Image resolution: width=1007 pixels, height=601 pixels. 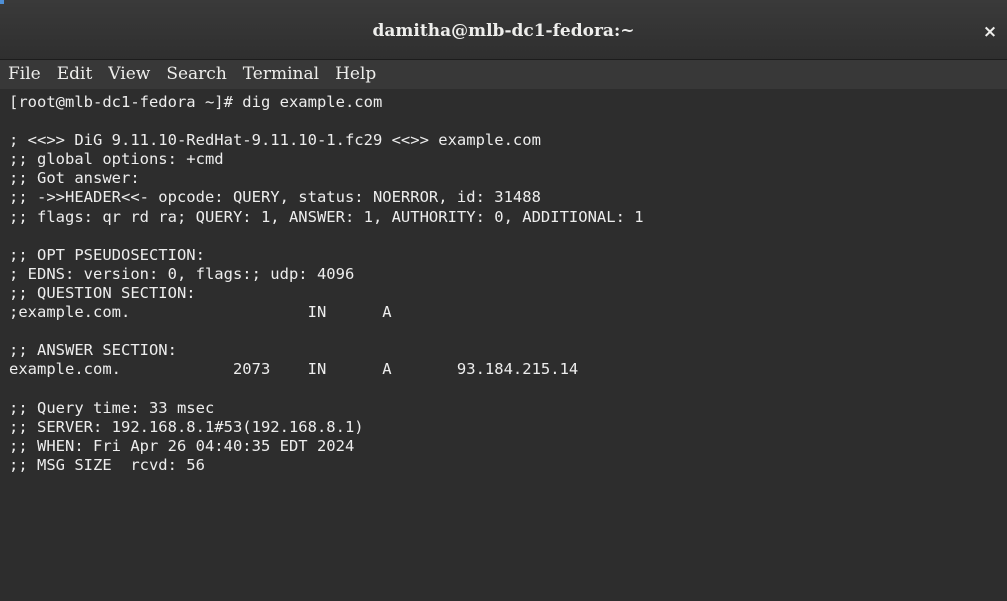 What do you see at coordinates (107, 464) in the screenshot?
I see `terminal-line: ;; MSG SIZE rcvd: 56` at bounding box center [107, 464].